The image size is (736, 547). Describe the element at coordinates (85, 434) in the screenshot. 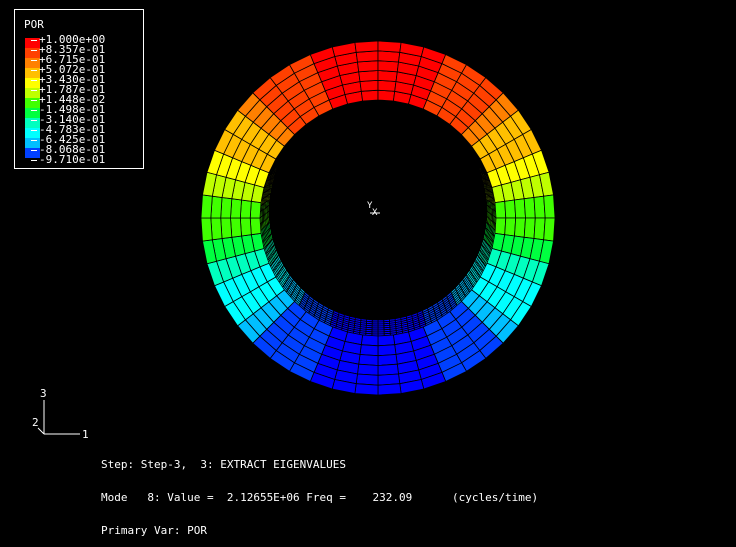

I see `triad-axis-1-label: 1` at that location.